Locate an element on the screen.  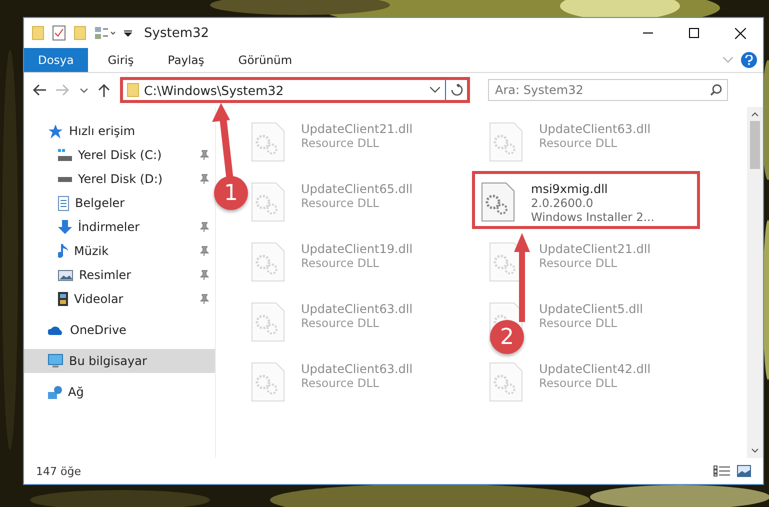
file-name: msi9xmig.dll is located at coordinates (592, 189).